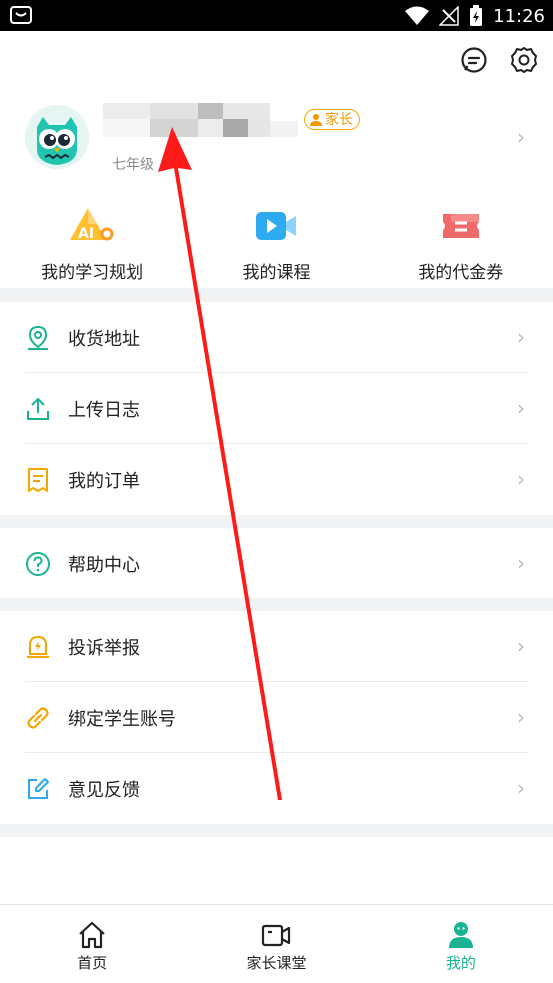 This screenshot has width=553, height=983. Describe the element at coordinates (200, 120) in the screenshot. I see `username-blurred` at that location.